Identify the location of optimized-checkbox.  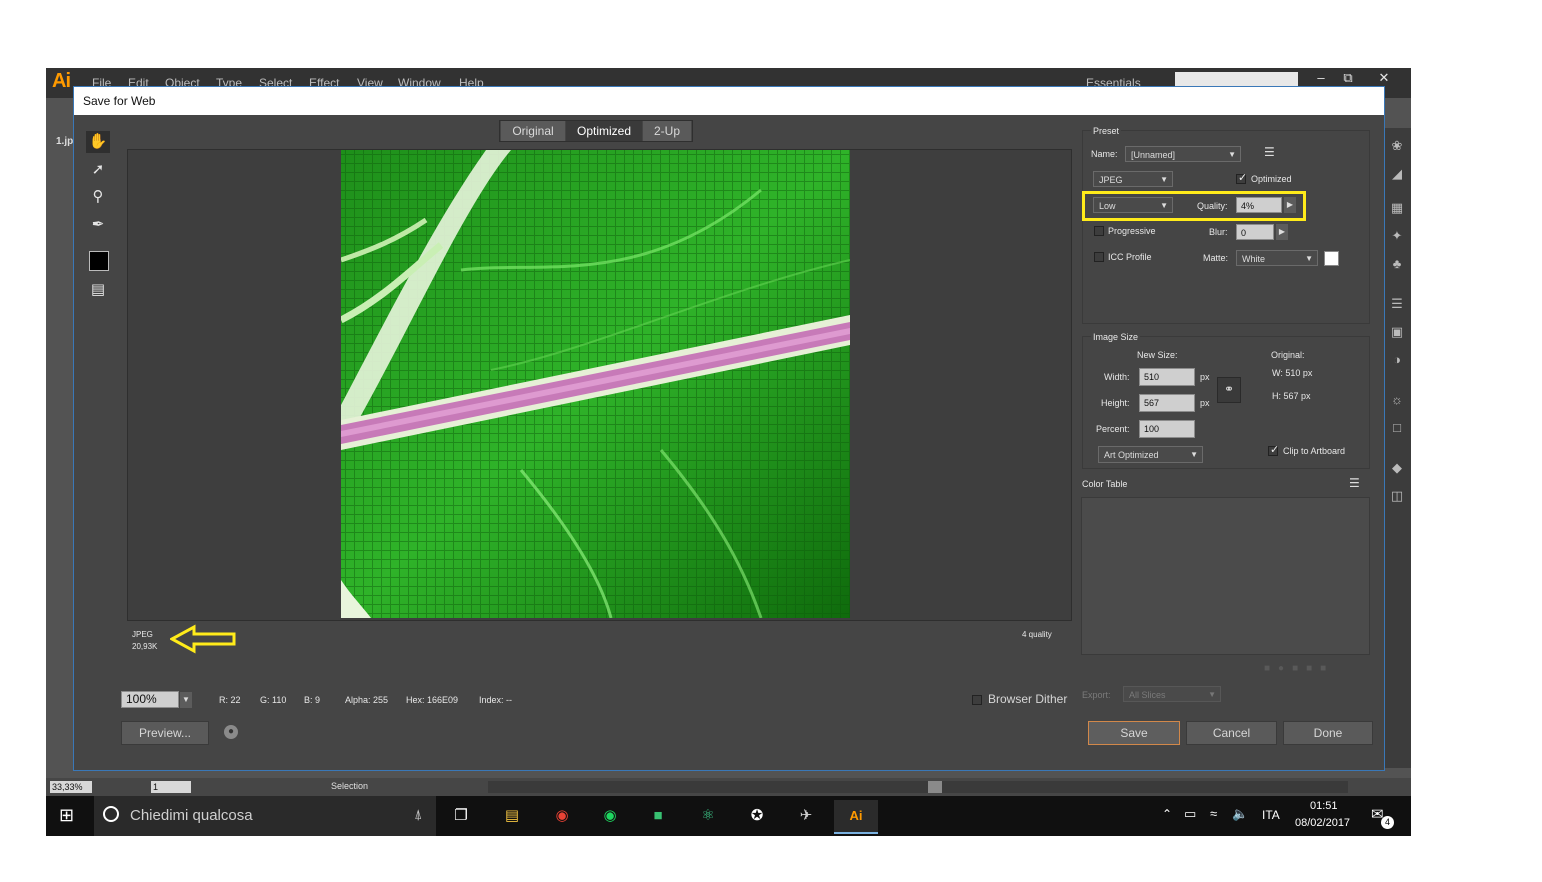
(1241, 177).